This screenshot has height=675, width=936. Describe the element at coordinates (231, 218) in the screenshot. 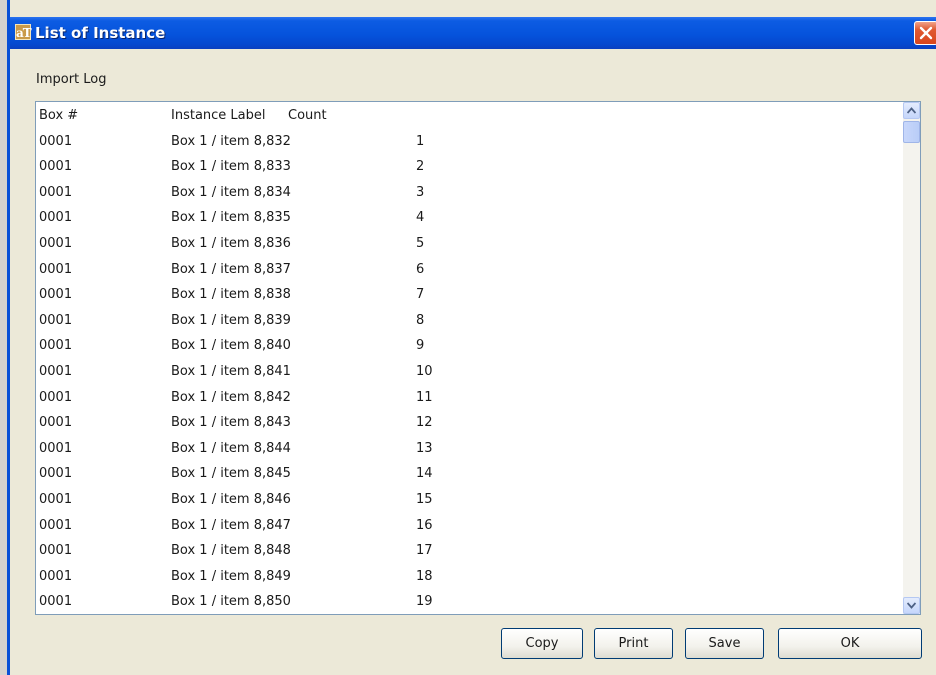

I see `log-cell-instance-label: Box 1 / item 8,835` at that location.